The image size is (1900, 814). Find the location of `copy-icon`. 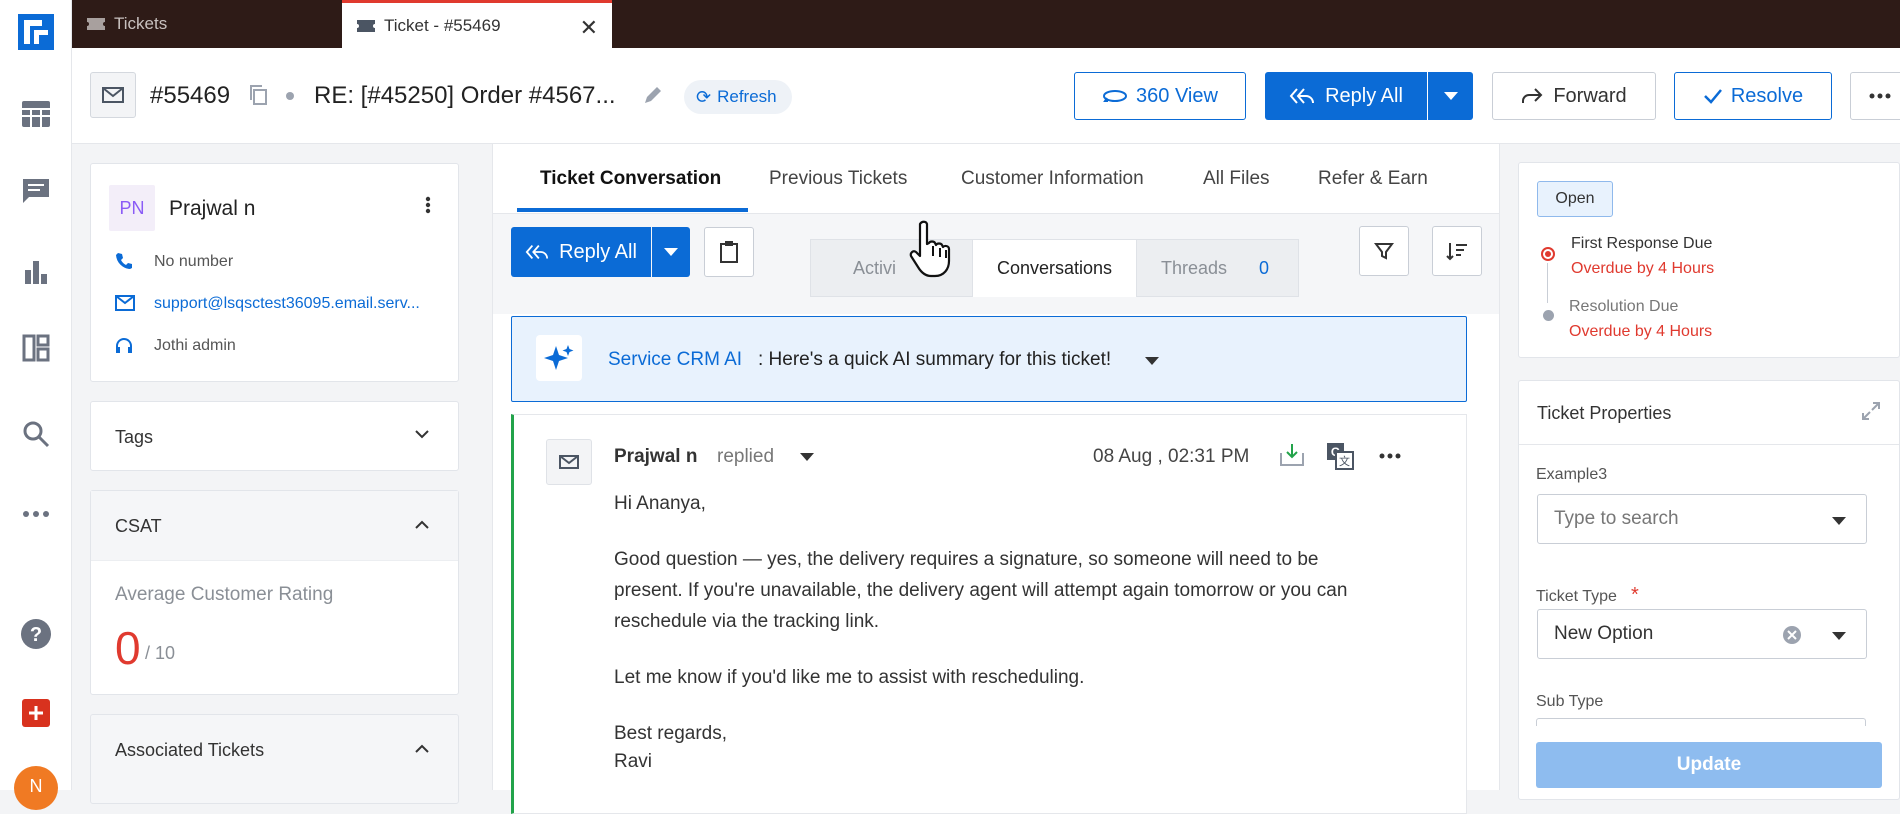

copy-icon is located at coordinates (258, 95).